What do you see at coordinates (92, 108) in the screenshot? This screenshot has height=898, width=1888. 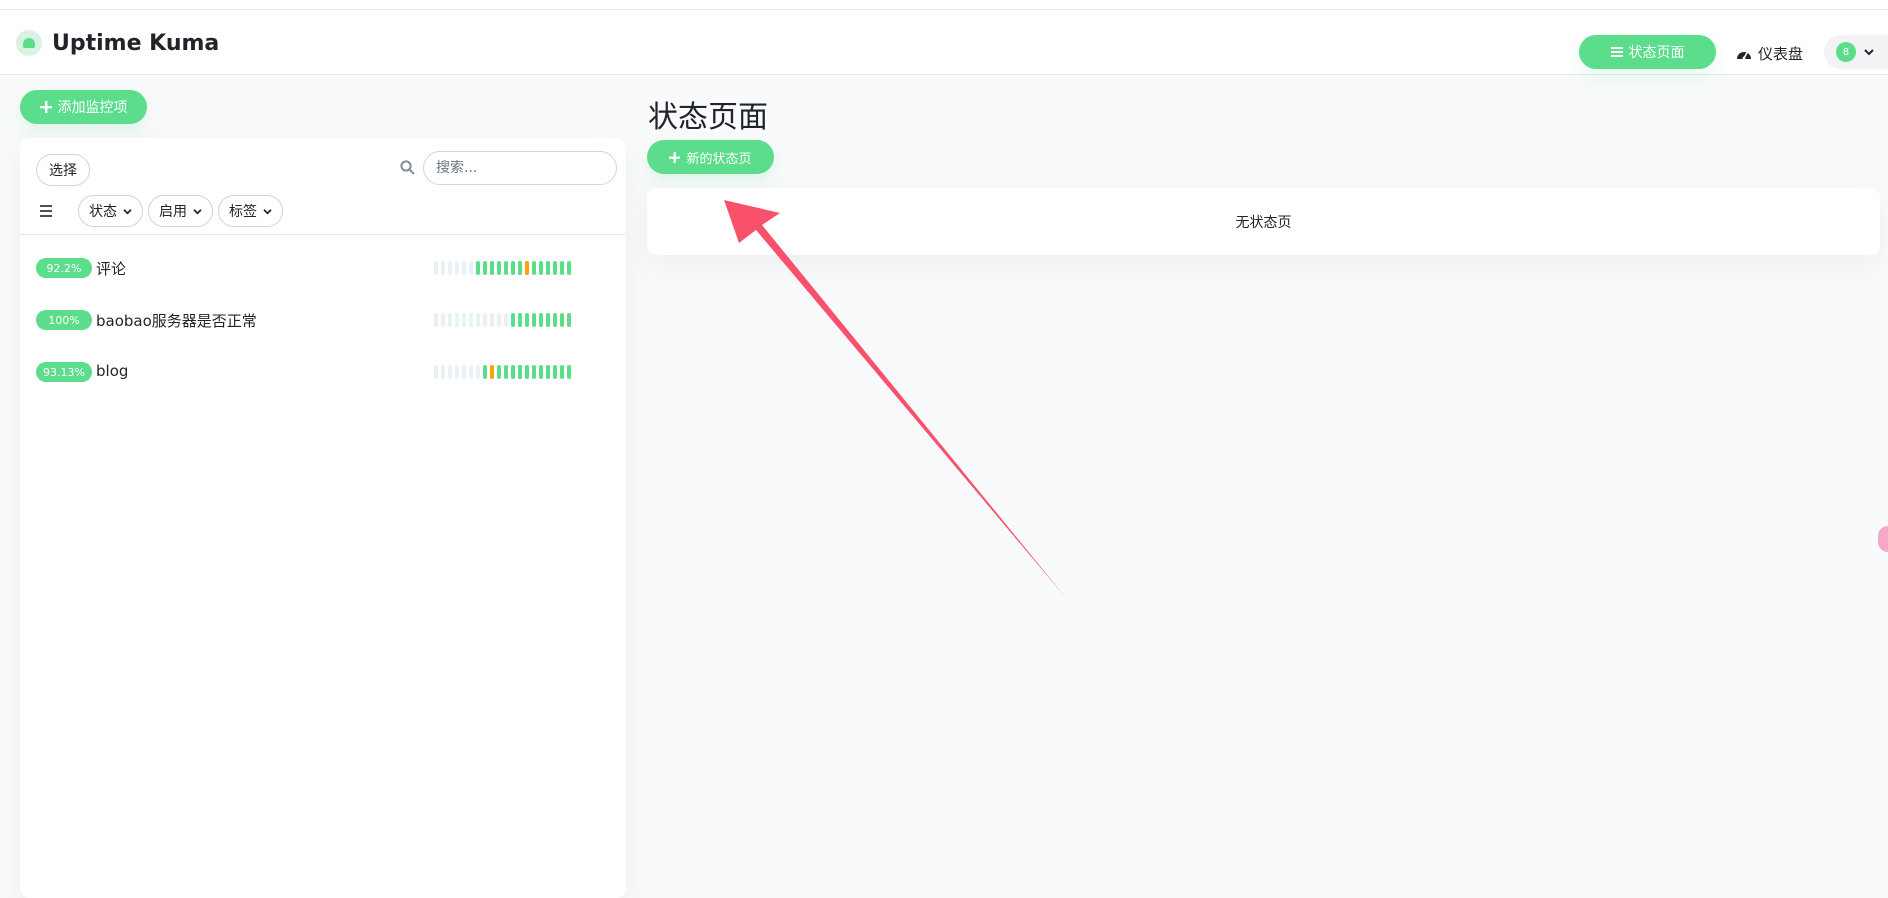 I see `add-monitor-label: 添加监控项` at bounding box center [92, 108].